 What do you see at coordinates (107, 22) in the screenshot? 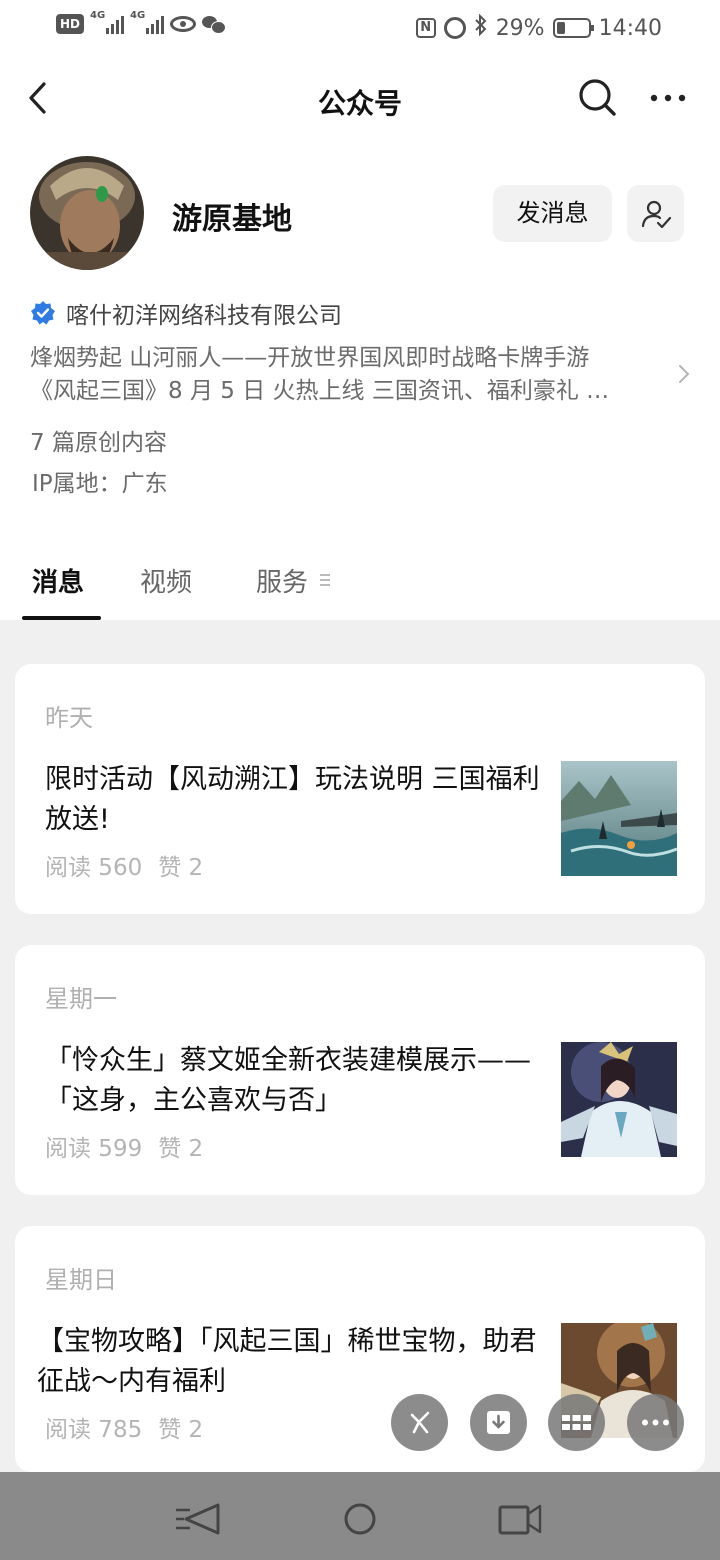
I see `signal-sim1-icon: 4G` at bounding box center [107, 22].